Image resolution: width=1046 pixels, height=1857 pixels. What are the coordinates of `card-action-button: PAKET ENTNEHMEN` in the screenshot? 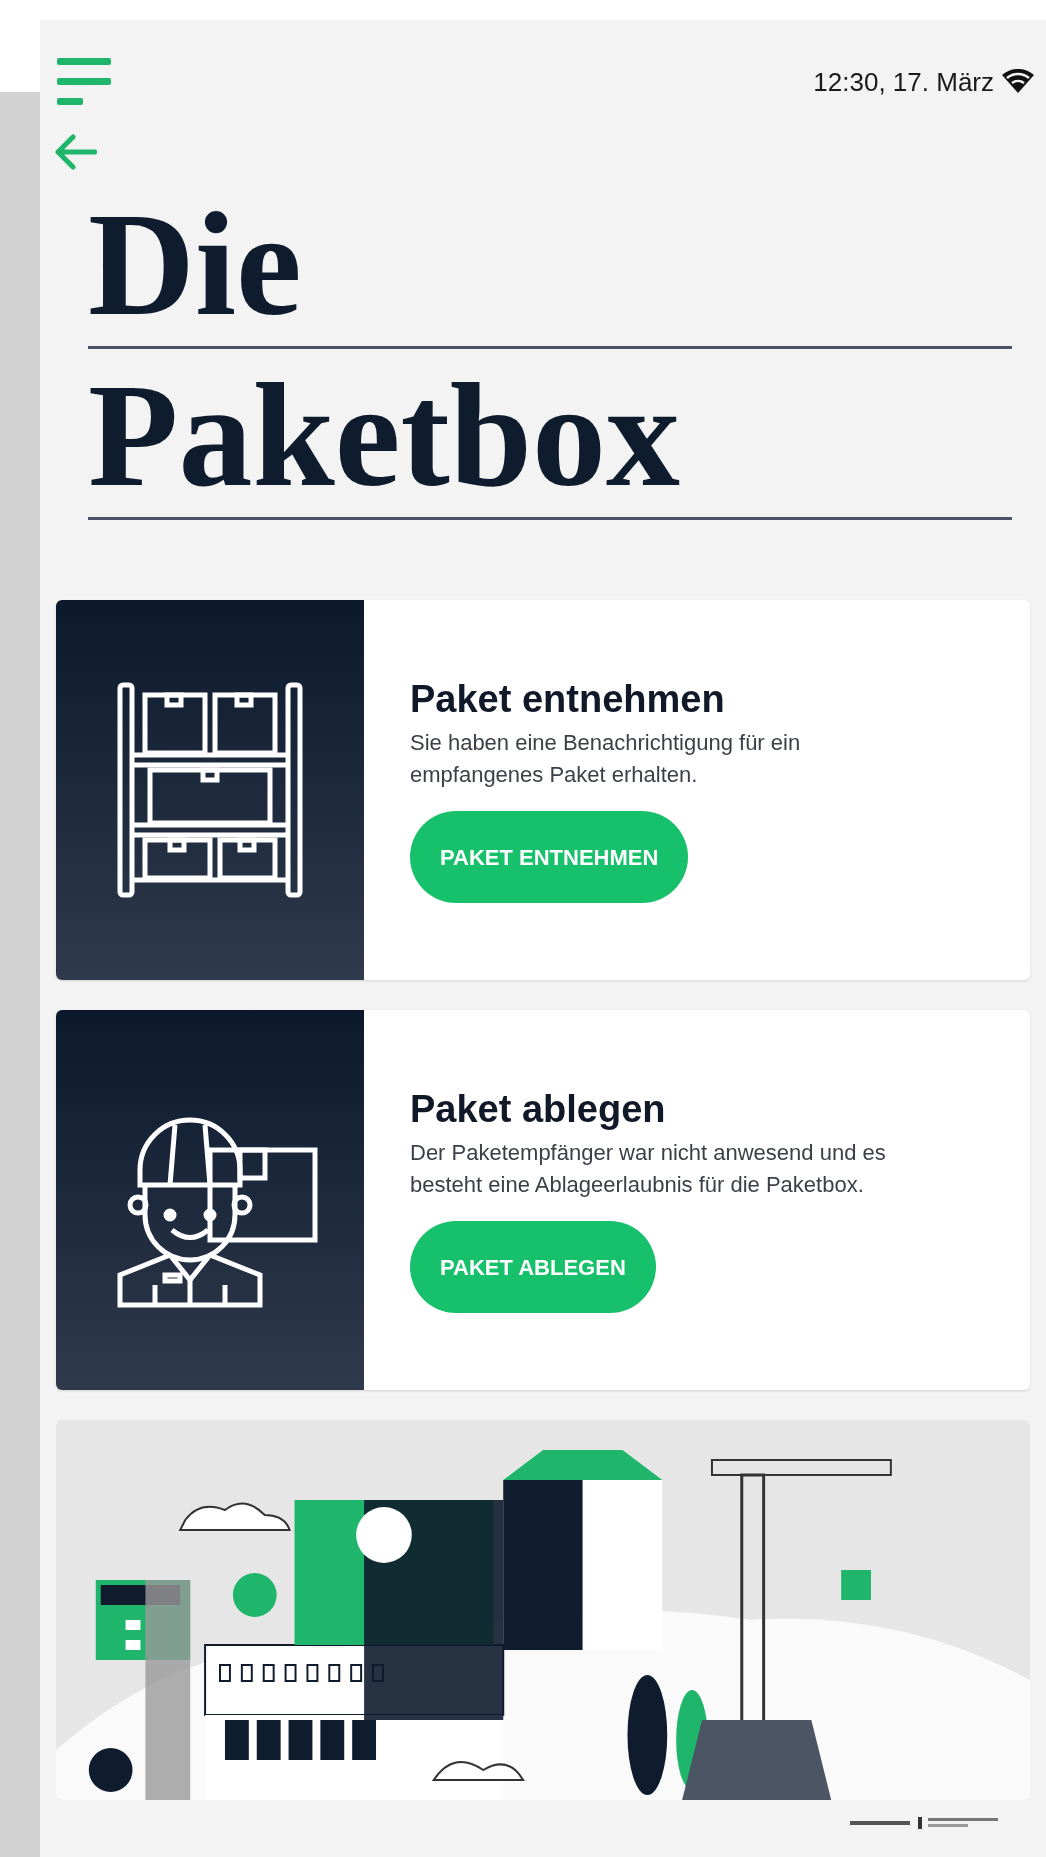 It's located at (549, 857).